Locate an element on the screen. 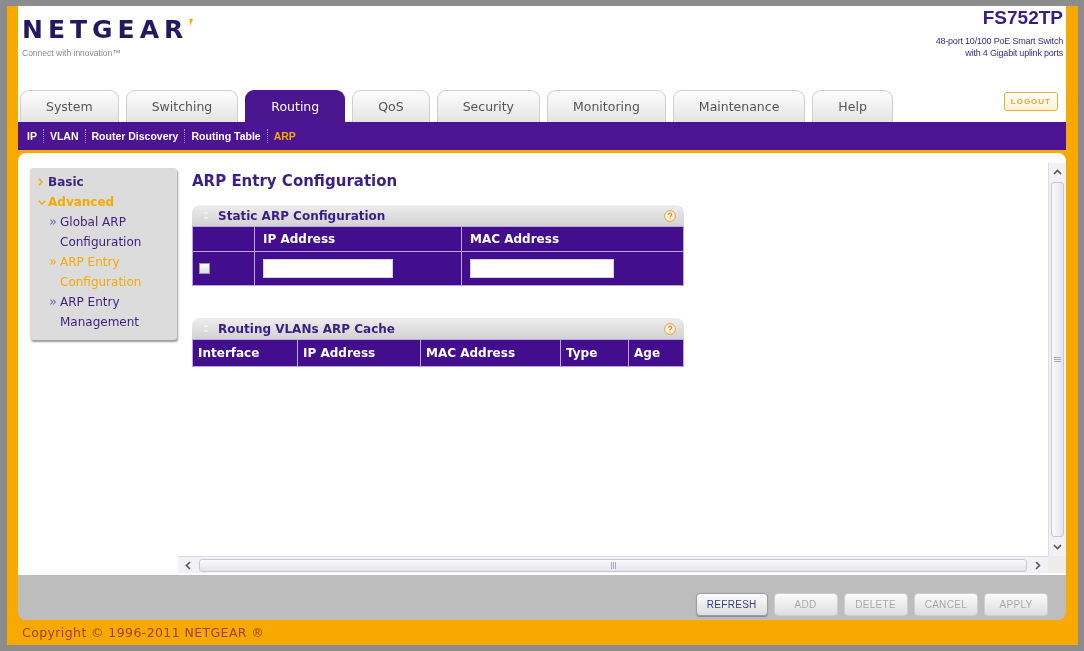 Image resolution: width=1084 pixels, height=651 pixels. vertical-scrollbar is located at coordinates (1057, 359).